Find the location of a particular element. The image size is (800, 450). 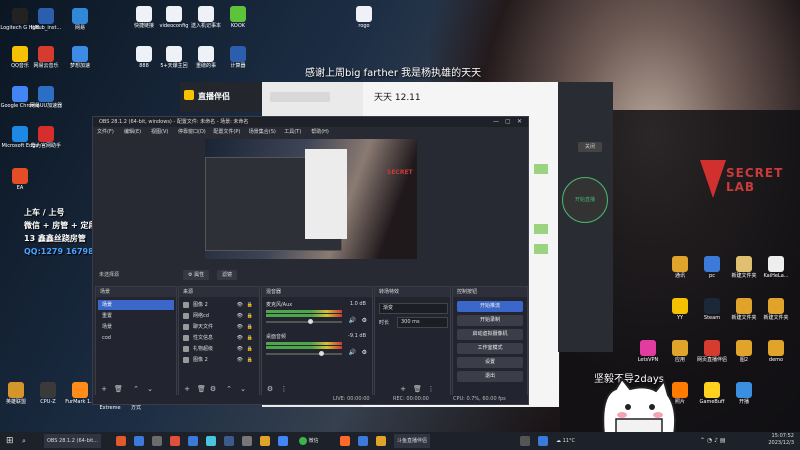

desktop-icon: EA is located at coordinates (20, 179).